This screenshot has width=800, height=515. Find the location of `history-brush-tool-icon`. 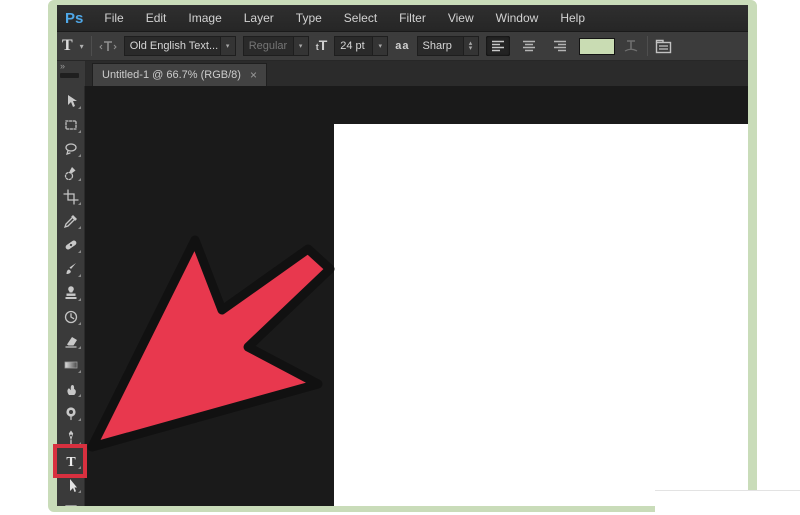

history-brush-tool-icon is located at coordinates (70, 317).